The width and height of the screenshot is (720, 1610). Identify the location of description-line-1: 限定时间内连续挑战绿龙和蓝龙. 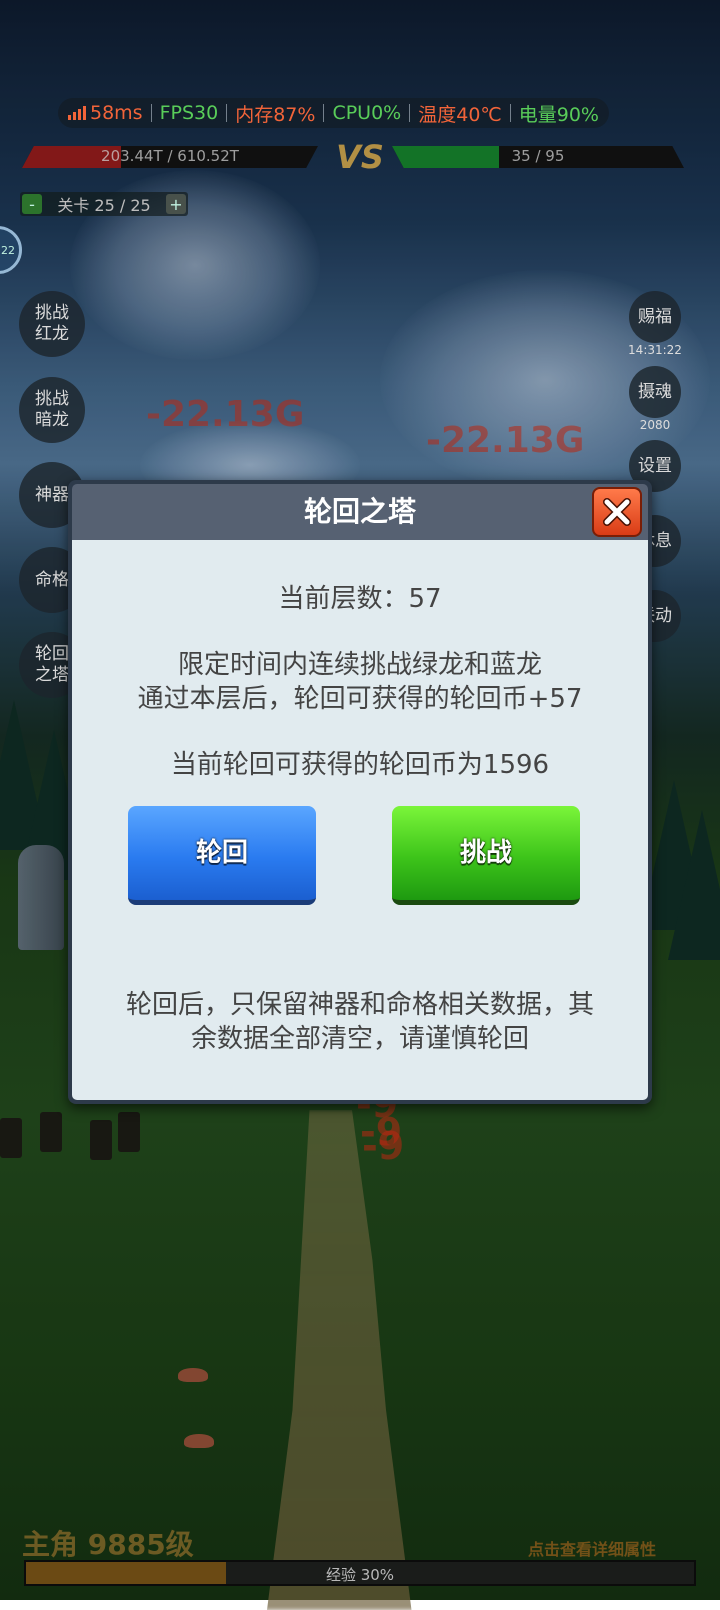
(359, 665).